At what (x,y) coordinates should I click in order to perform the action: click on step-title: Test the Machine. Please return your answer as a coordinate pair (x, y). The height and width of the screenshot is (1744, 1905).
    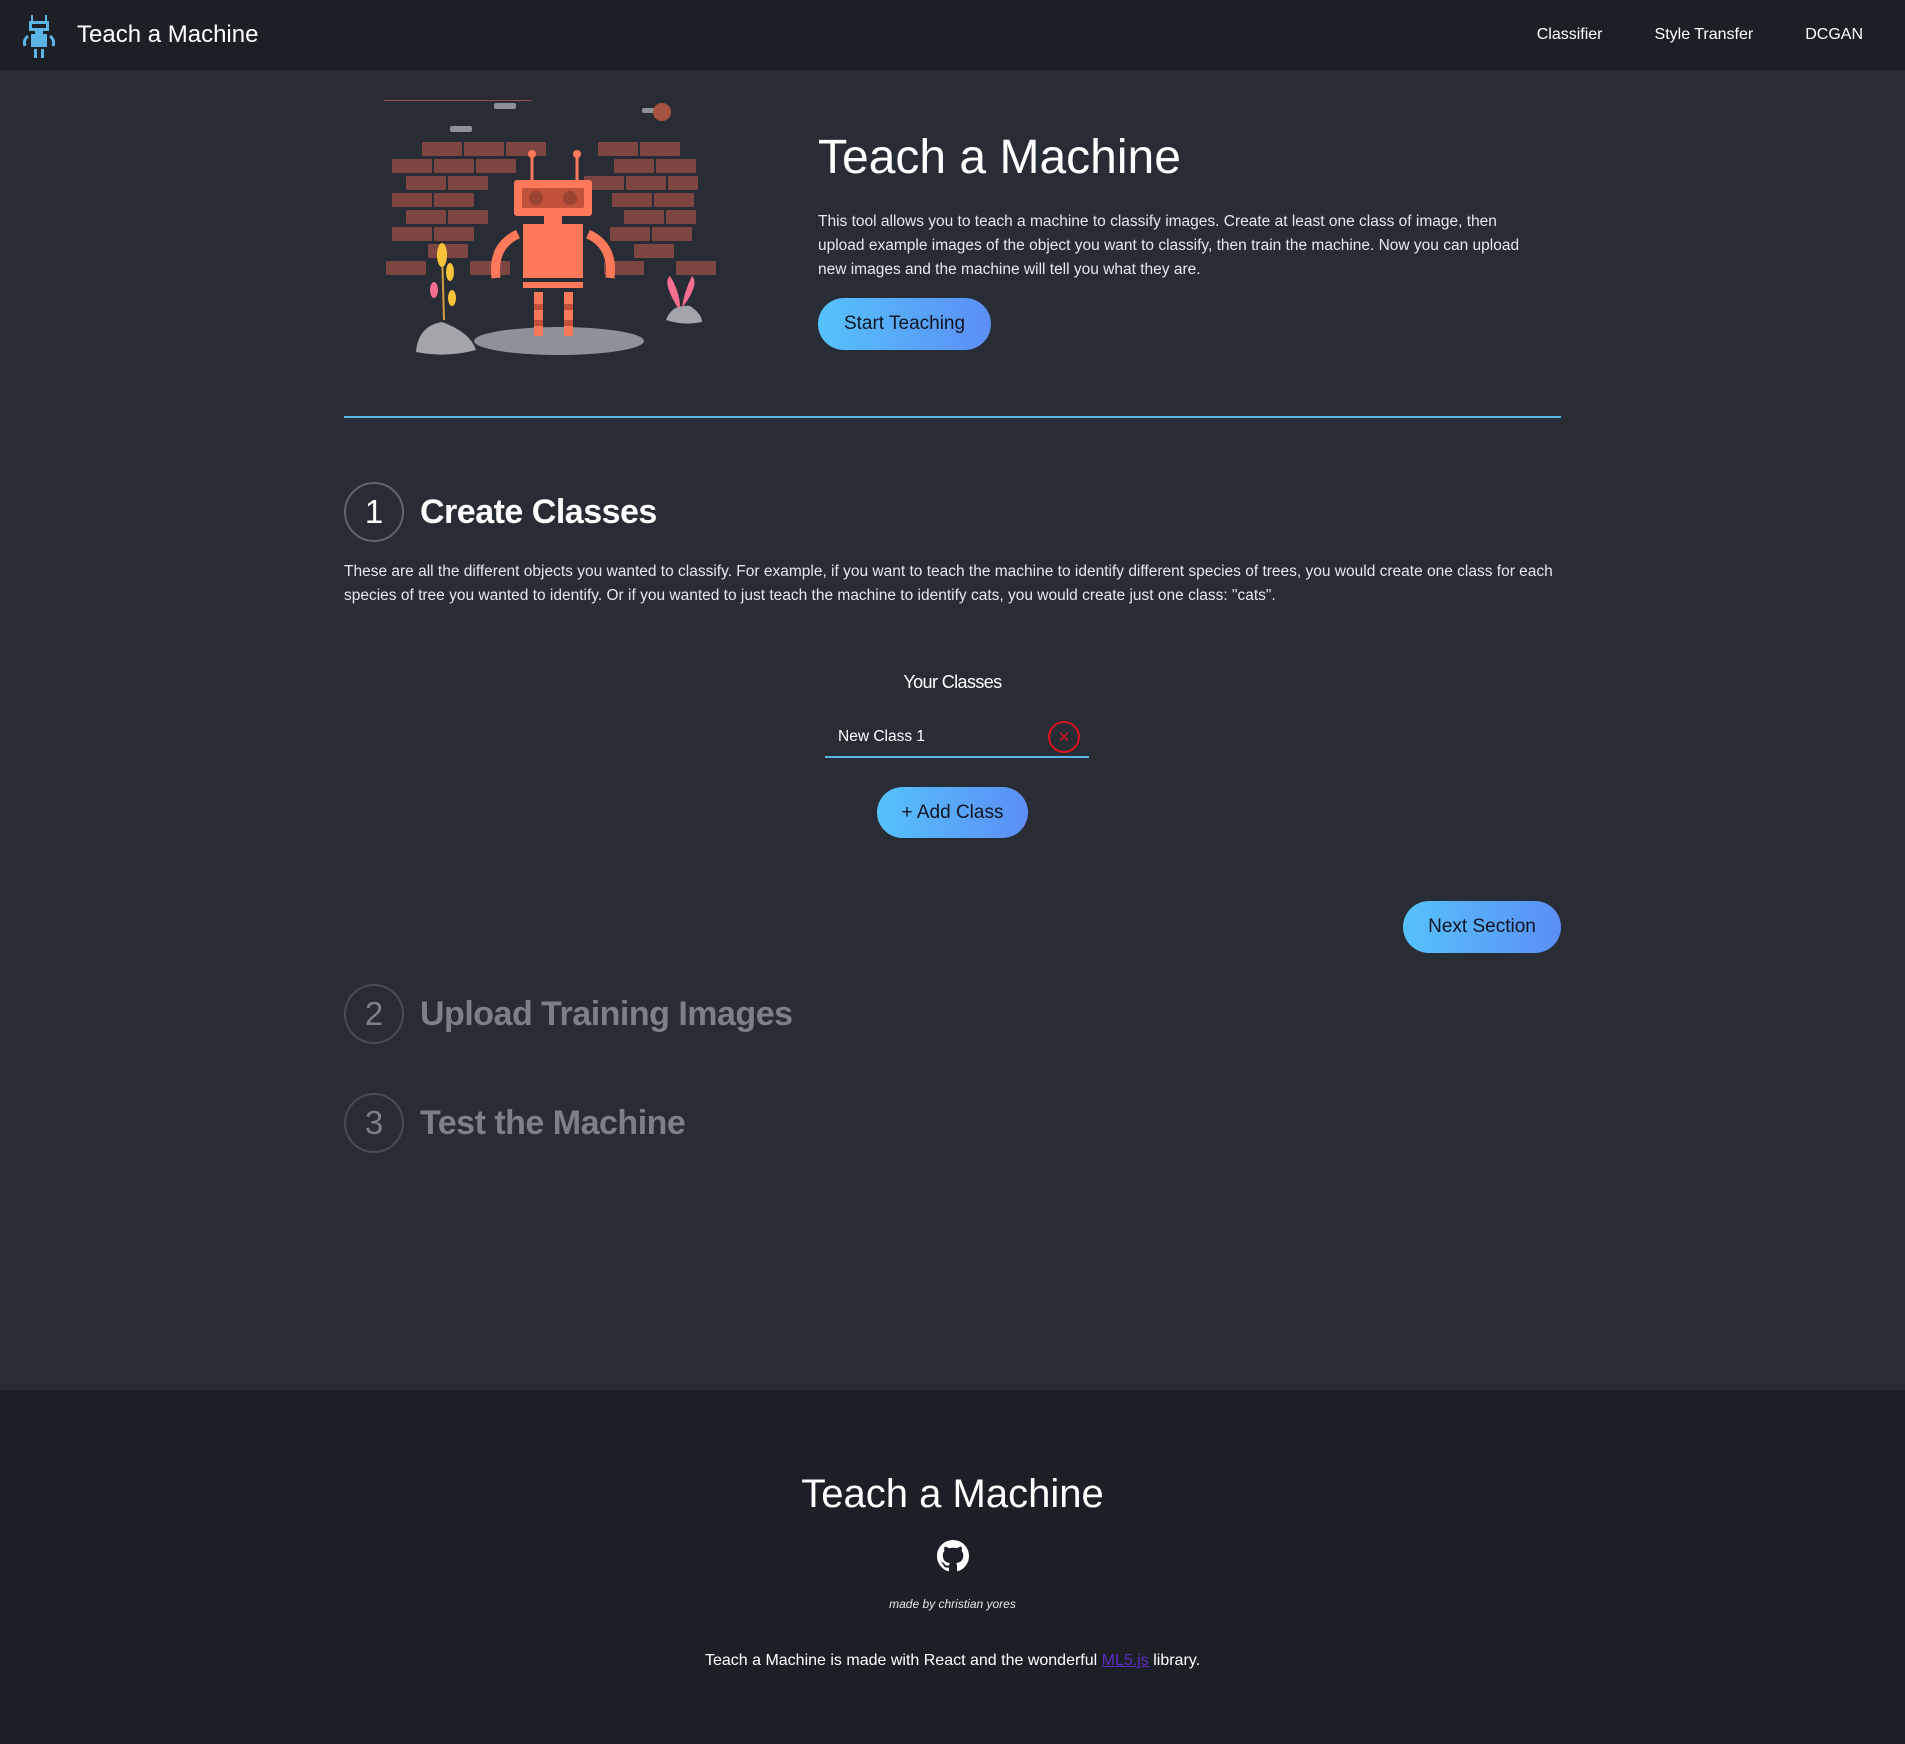
    Looking at the image, I should click on (553, 1122).